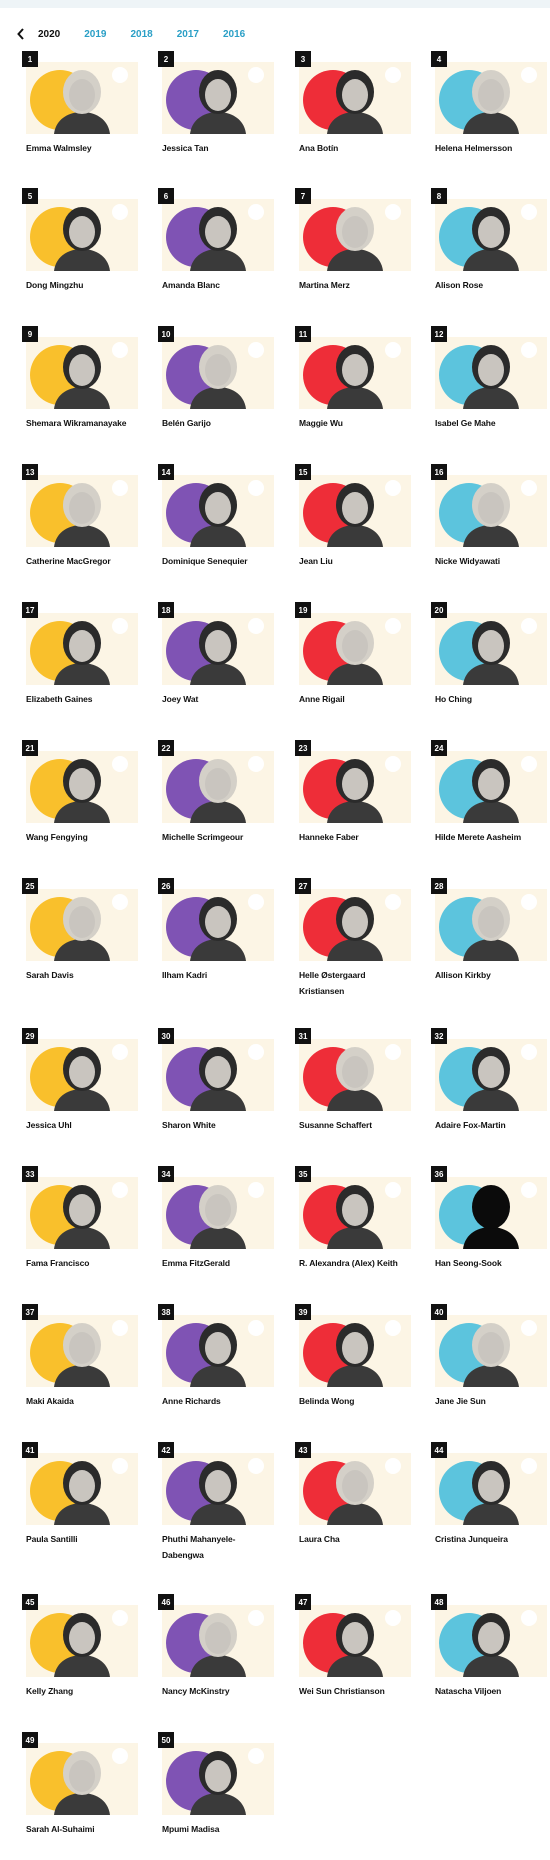  Describe the element at coordinates (82, 561) in the screenshot. I see `person-name: Catherine MacGregor` at that location.